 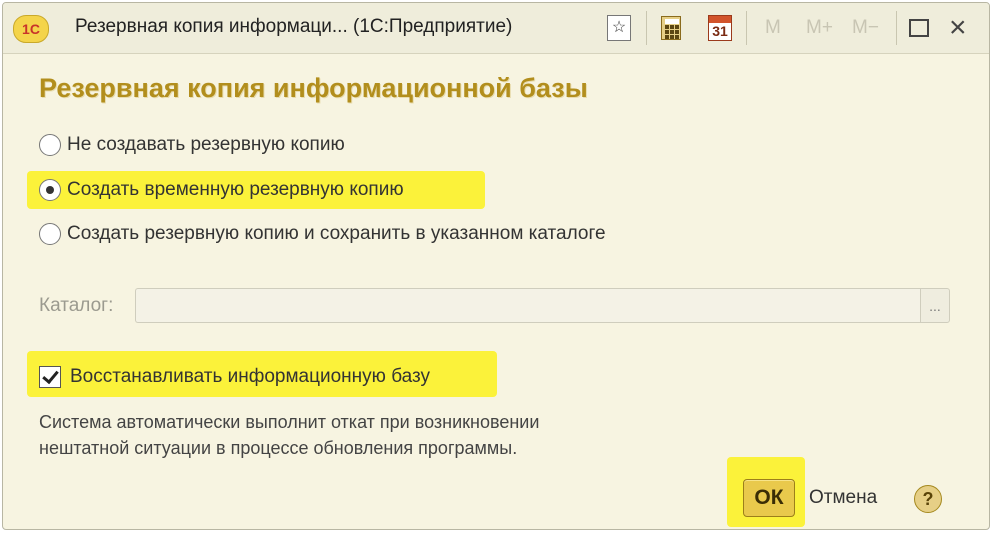 What do you see at coordinates (50, 377) in the screenshot?
I see `restore-checkbox` at bounding box center [50, 377].